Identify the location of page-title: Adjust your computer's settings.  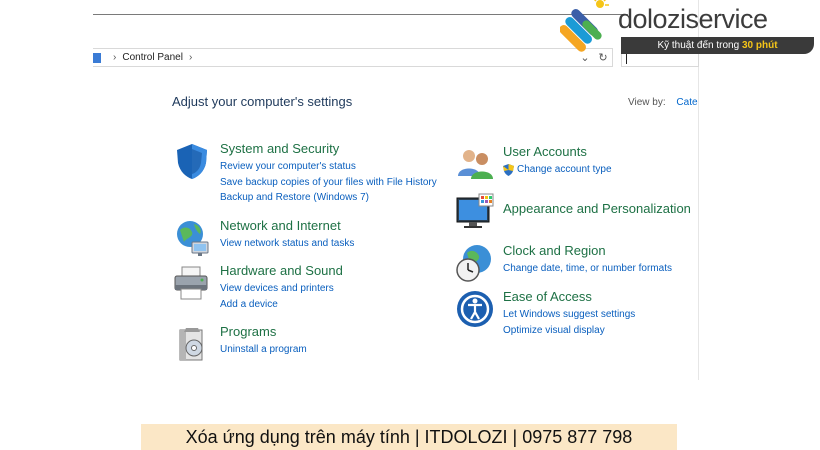
(262, 101).